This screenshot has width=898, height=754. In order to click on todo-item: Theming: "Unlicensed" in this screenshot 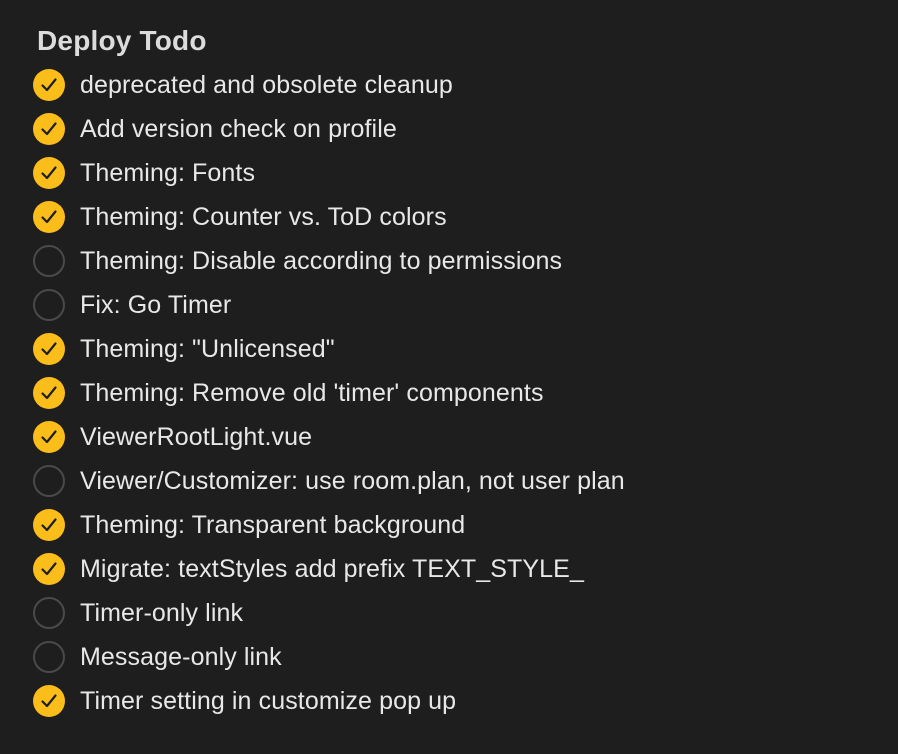, I will do `click(465, 349)`.